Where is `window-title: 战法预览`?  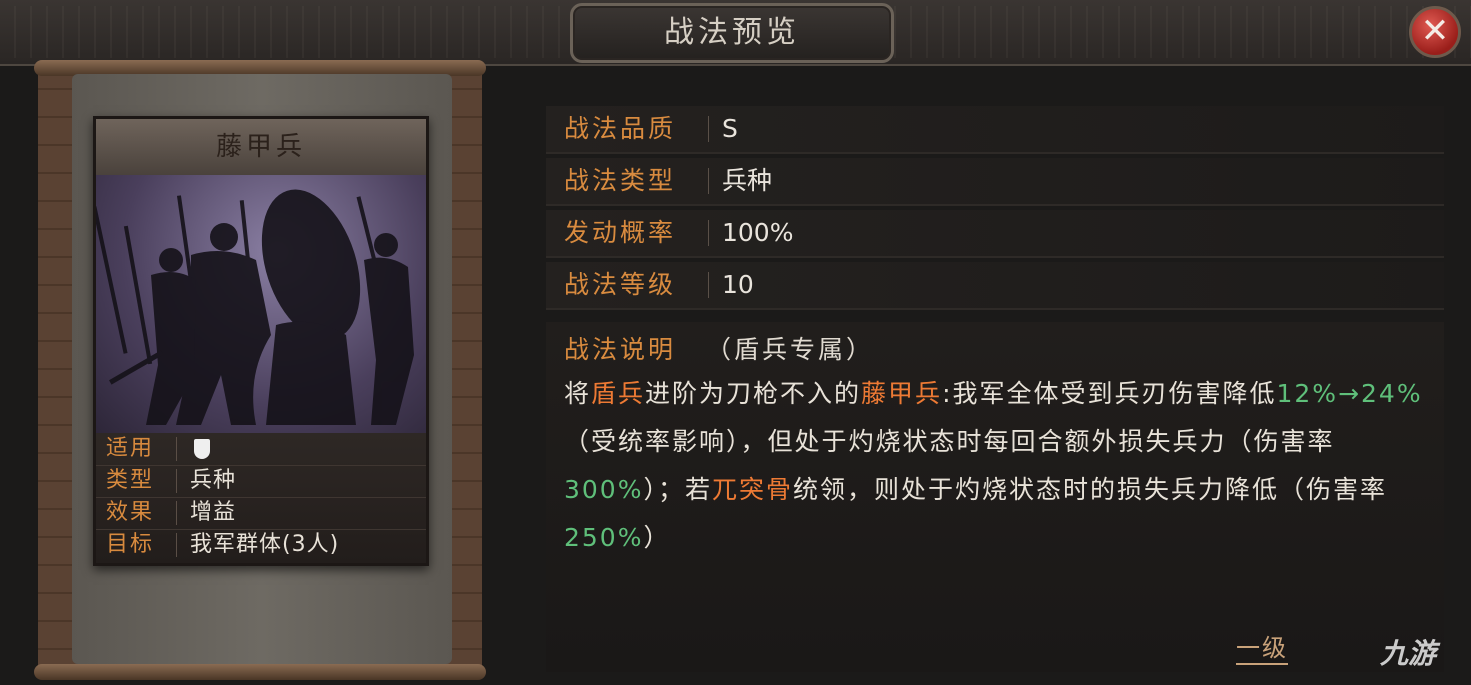 window-title: 战法预览 is located at coordinates (732, 32).